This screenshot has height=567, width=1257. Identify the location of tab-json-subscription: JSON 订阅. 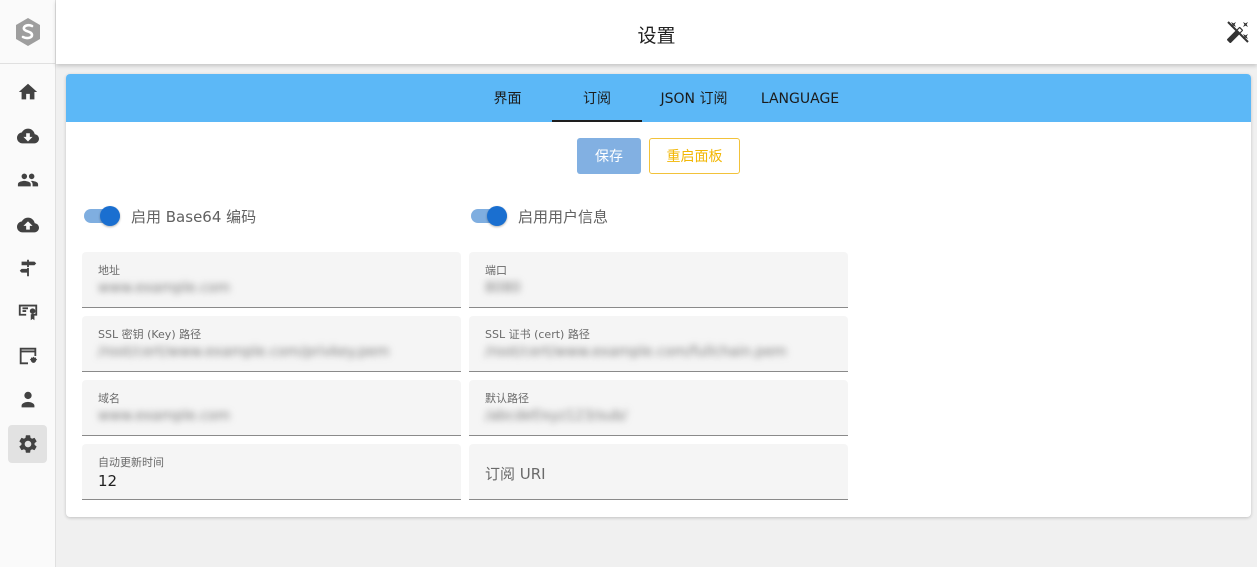
(694, 98).